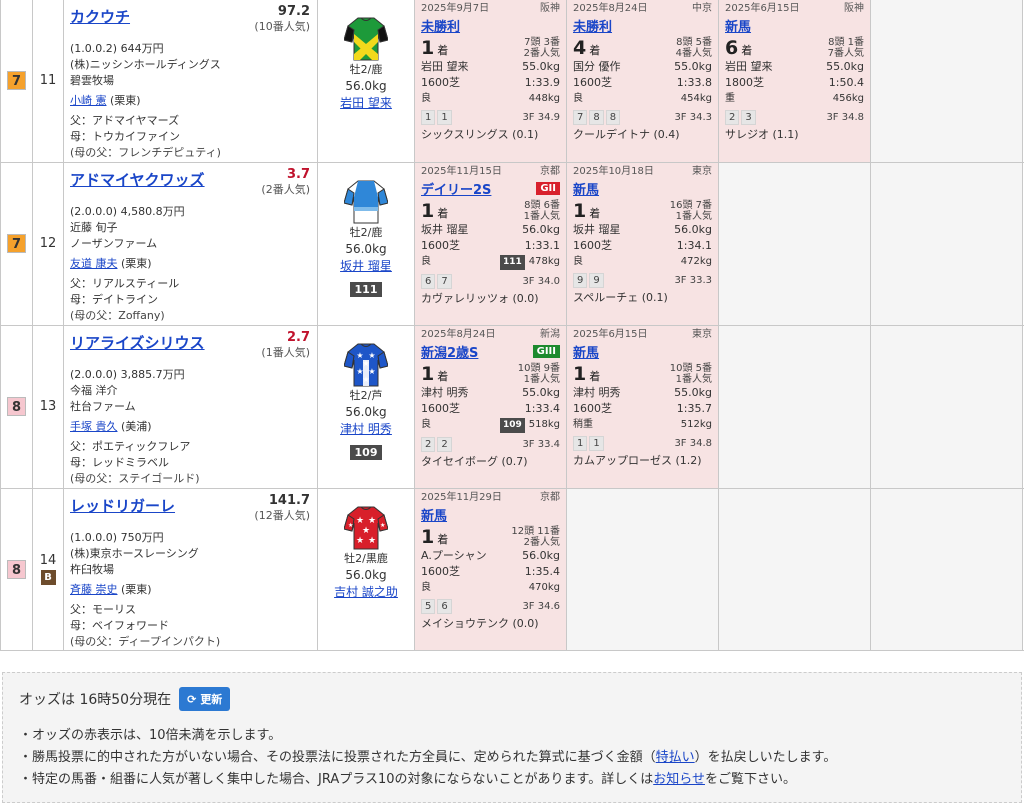 The image size is (1024, 803). I want to click on record-line: (2.0.0.0) 3,885.7万円, so click(190, 375).